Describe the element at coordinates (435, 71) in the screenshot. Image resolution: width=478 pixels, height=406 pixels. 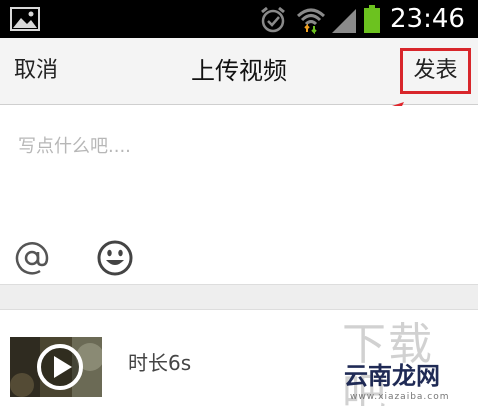
I see `publish-button: 发表` at that location.